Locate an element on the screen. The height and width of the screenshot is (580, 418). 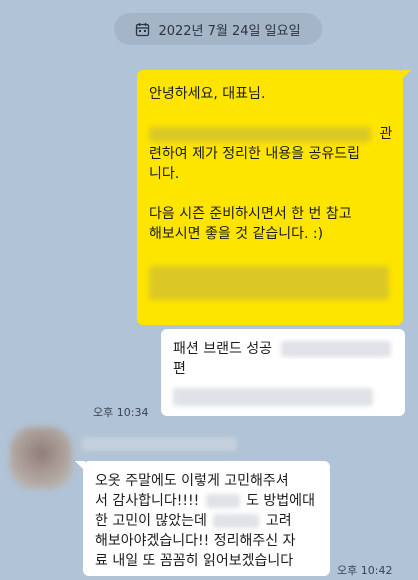
message-line: 고려 is located at coordinates (278, 521).